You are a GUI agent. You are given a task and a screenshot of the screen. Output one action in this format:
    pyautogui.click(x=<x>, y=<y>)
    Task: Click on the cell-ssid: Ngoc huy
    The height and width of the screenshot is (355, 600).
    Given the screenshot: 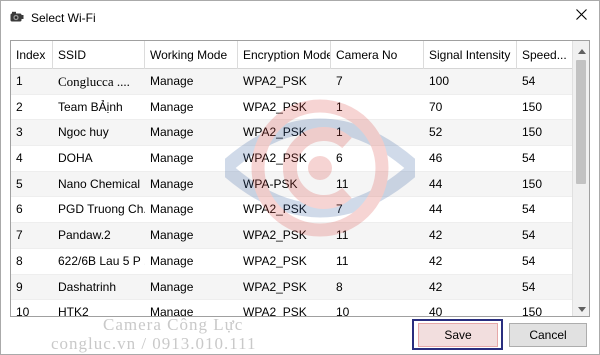 What is the action you would take?
    pyautogui.click(x=83, y=132)
    